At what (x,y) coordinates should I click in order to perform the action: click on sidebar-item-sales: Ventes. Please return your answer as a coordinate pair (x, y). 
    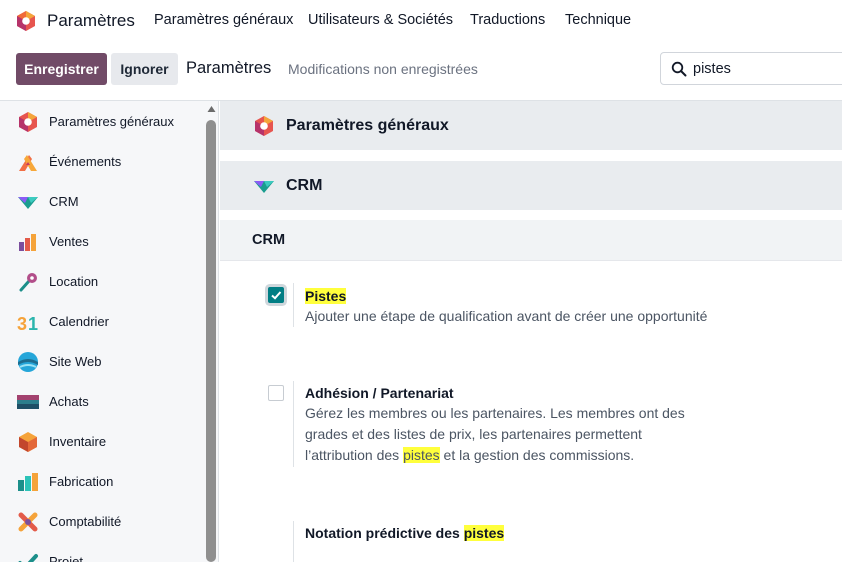
    Looking at the image, I should click on (102, 241).